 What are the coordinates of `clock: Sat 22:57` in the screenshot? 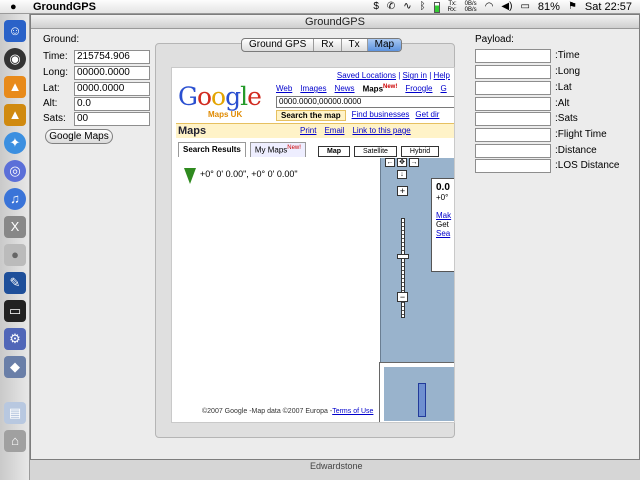 It's located at (608, 7).